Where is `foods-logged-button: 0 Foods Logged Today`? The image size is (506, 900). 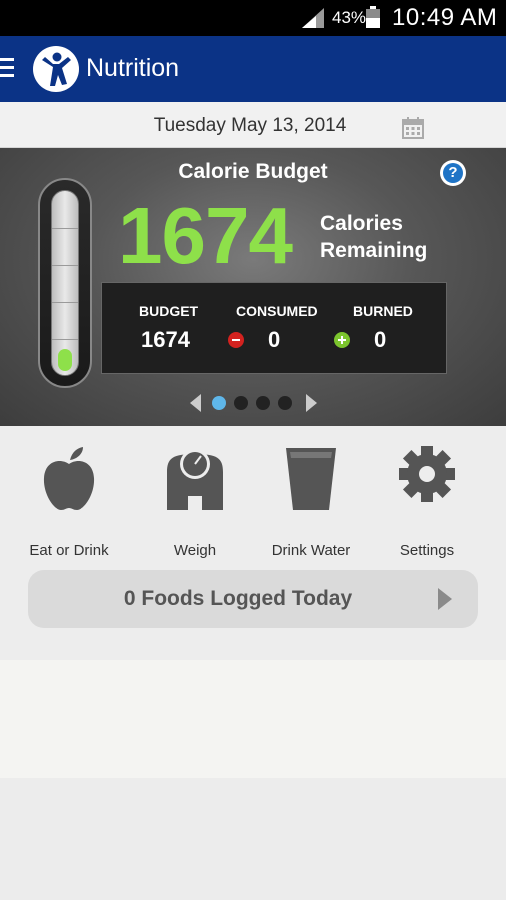 foods-logged-button: 0 Foods Logged Today is located at coordinates (253, 599).